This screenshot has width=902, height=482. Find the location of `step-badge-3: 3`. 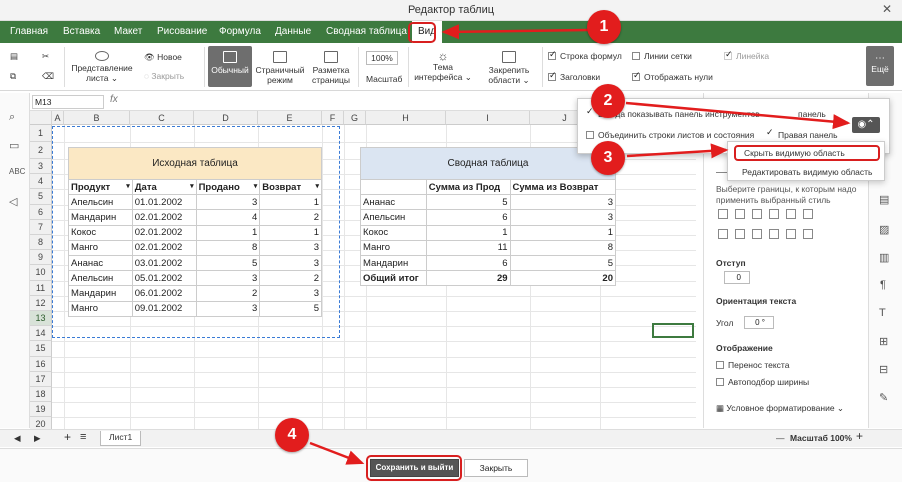

step-badge-3: 3 is located at coordinates (608, 158).